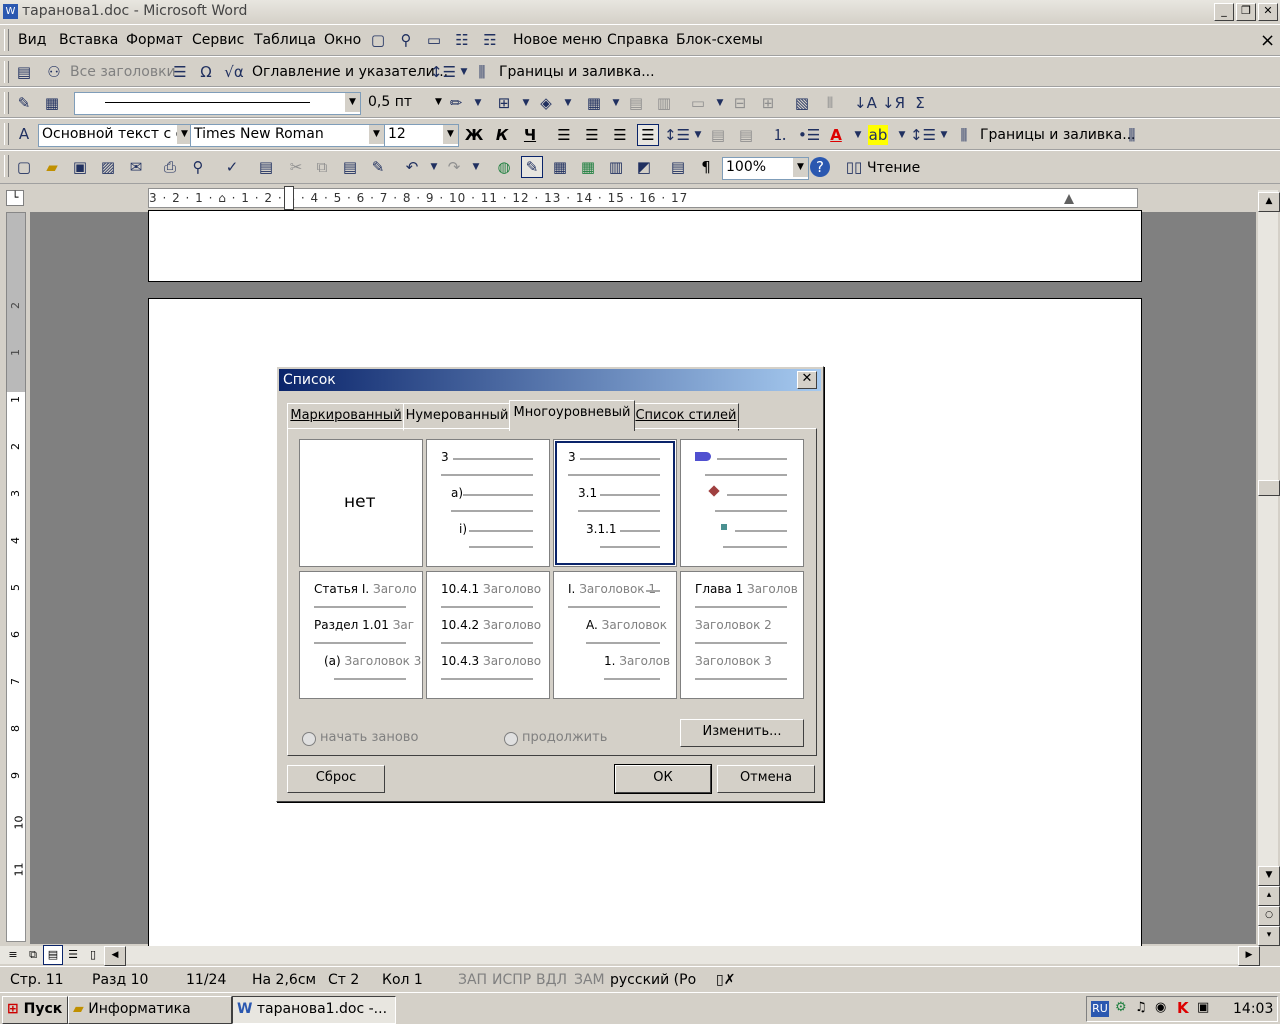 Image resolution: width=1280 pixels, height=1024 pixels. I want to click on shading-color-icon: ◈, so click(546, 103).